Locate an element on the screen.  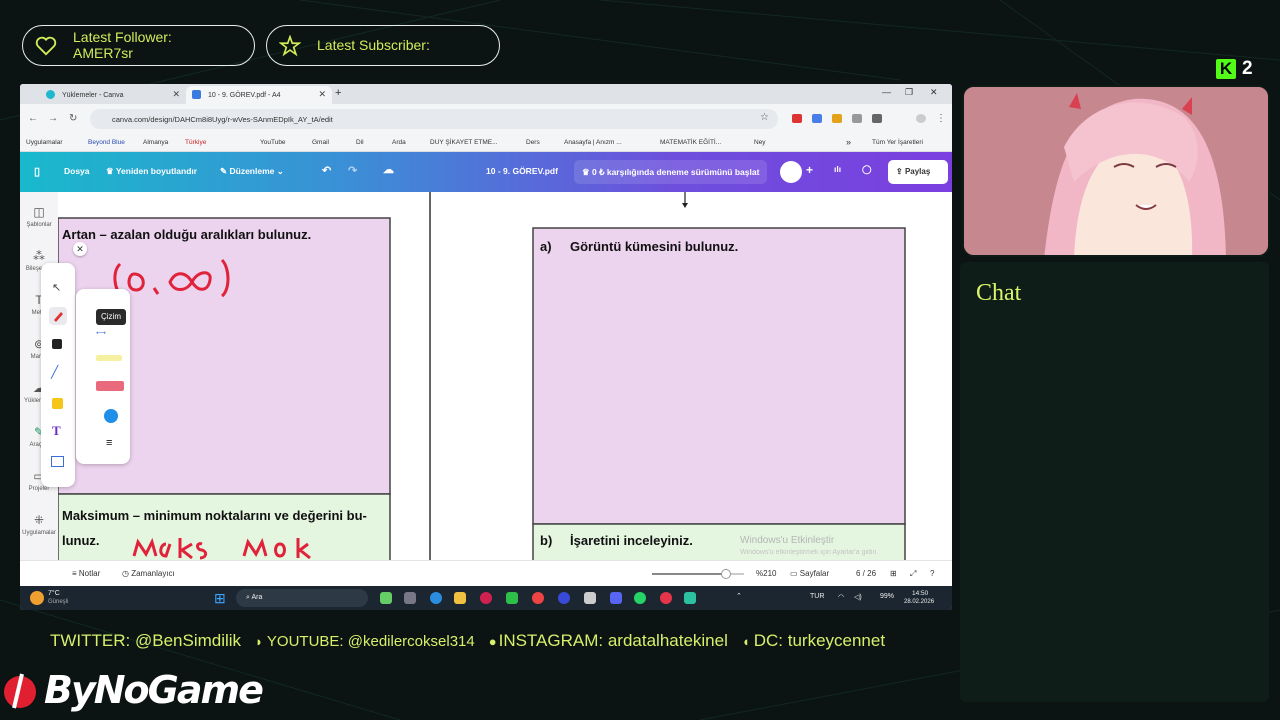
edge-icon is located at coordinates (436, 598).